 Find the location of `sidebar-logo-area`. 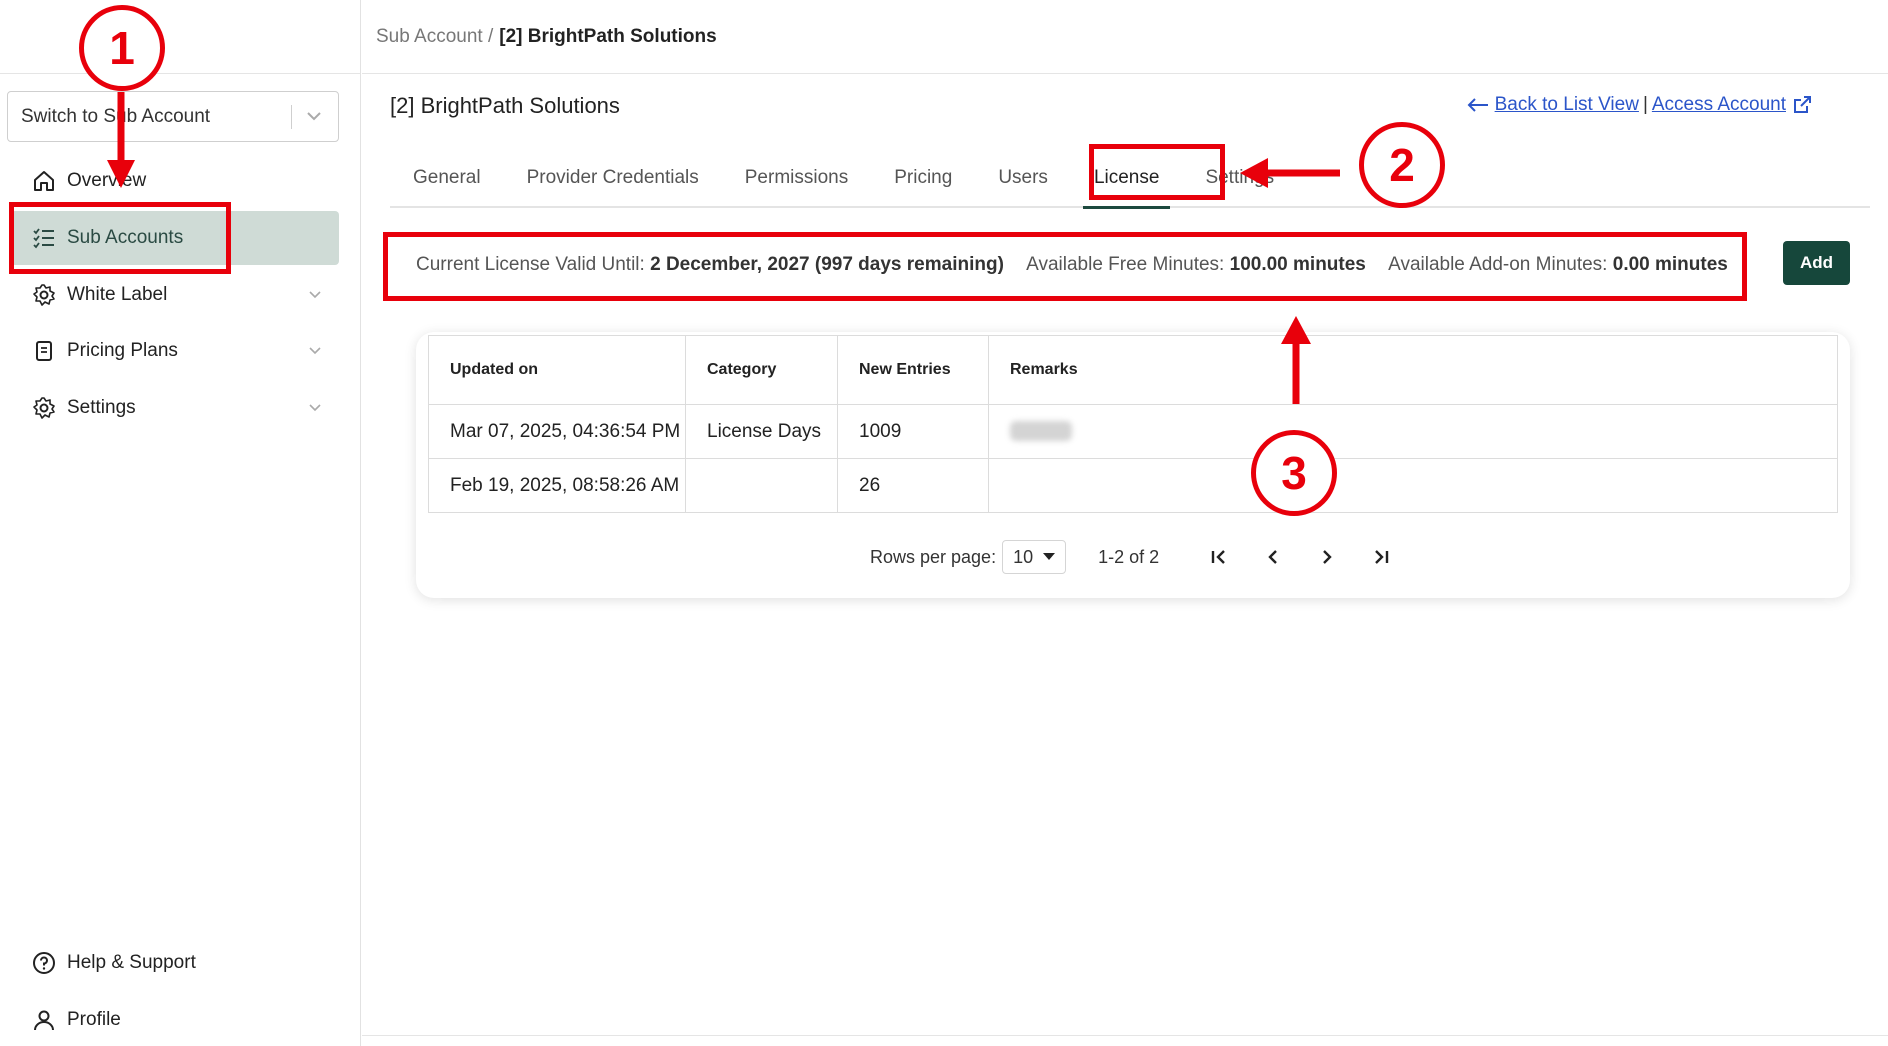

sidebar-logo-area is located at coordinates (180, 37).